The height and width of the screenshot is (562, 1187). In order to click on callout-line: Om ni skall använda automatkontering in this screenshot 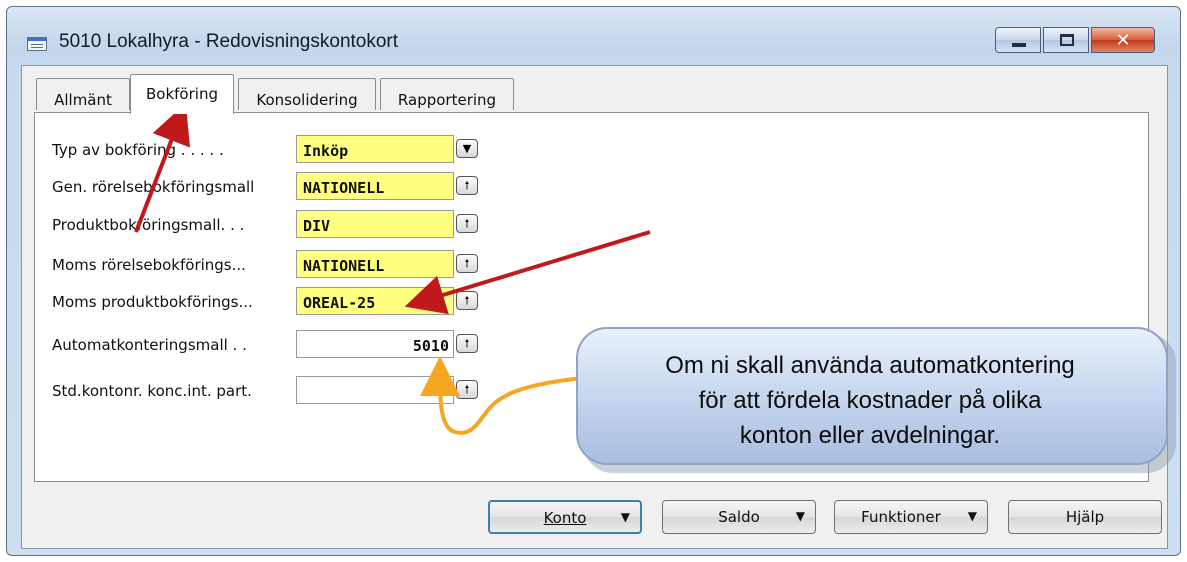, I will do `click(870, 365)`.